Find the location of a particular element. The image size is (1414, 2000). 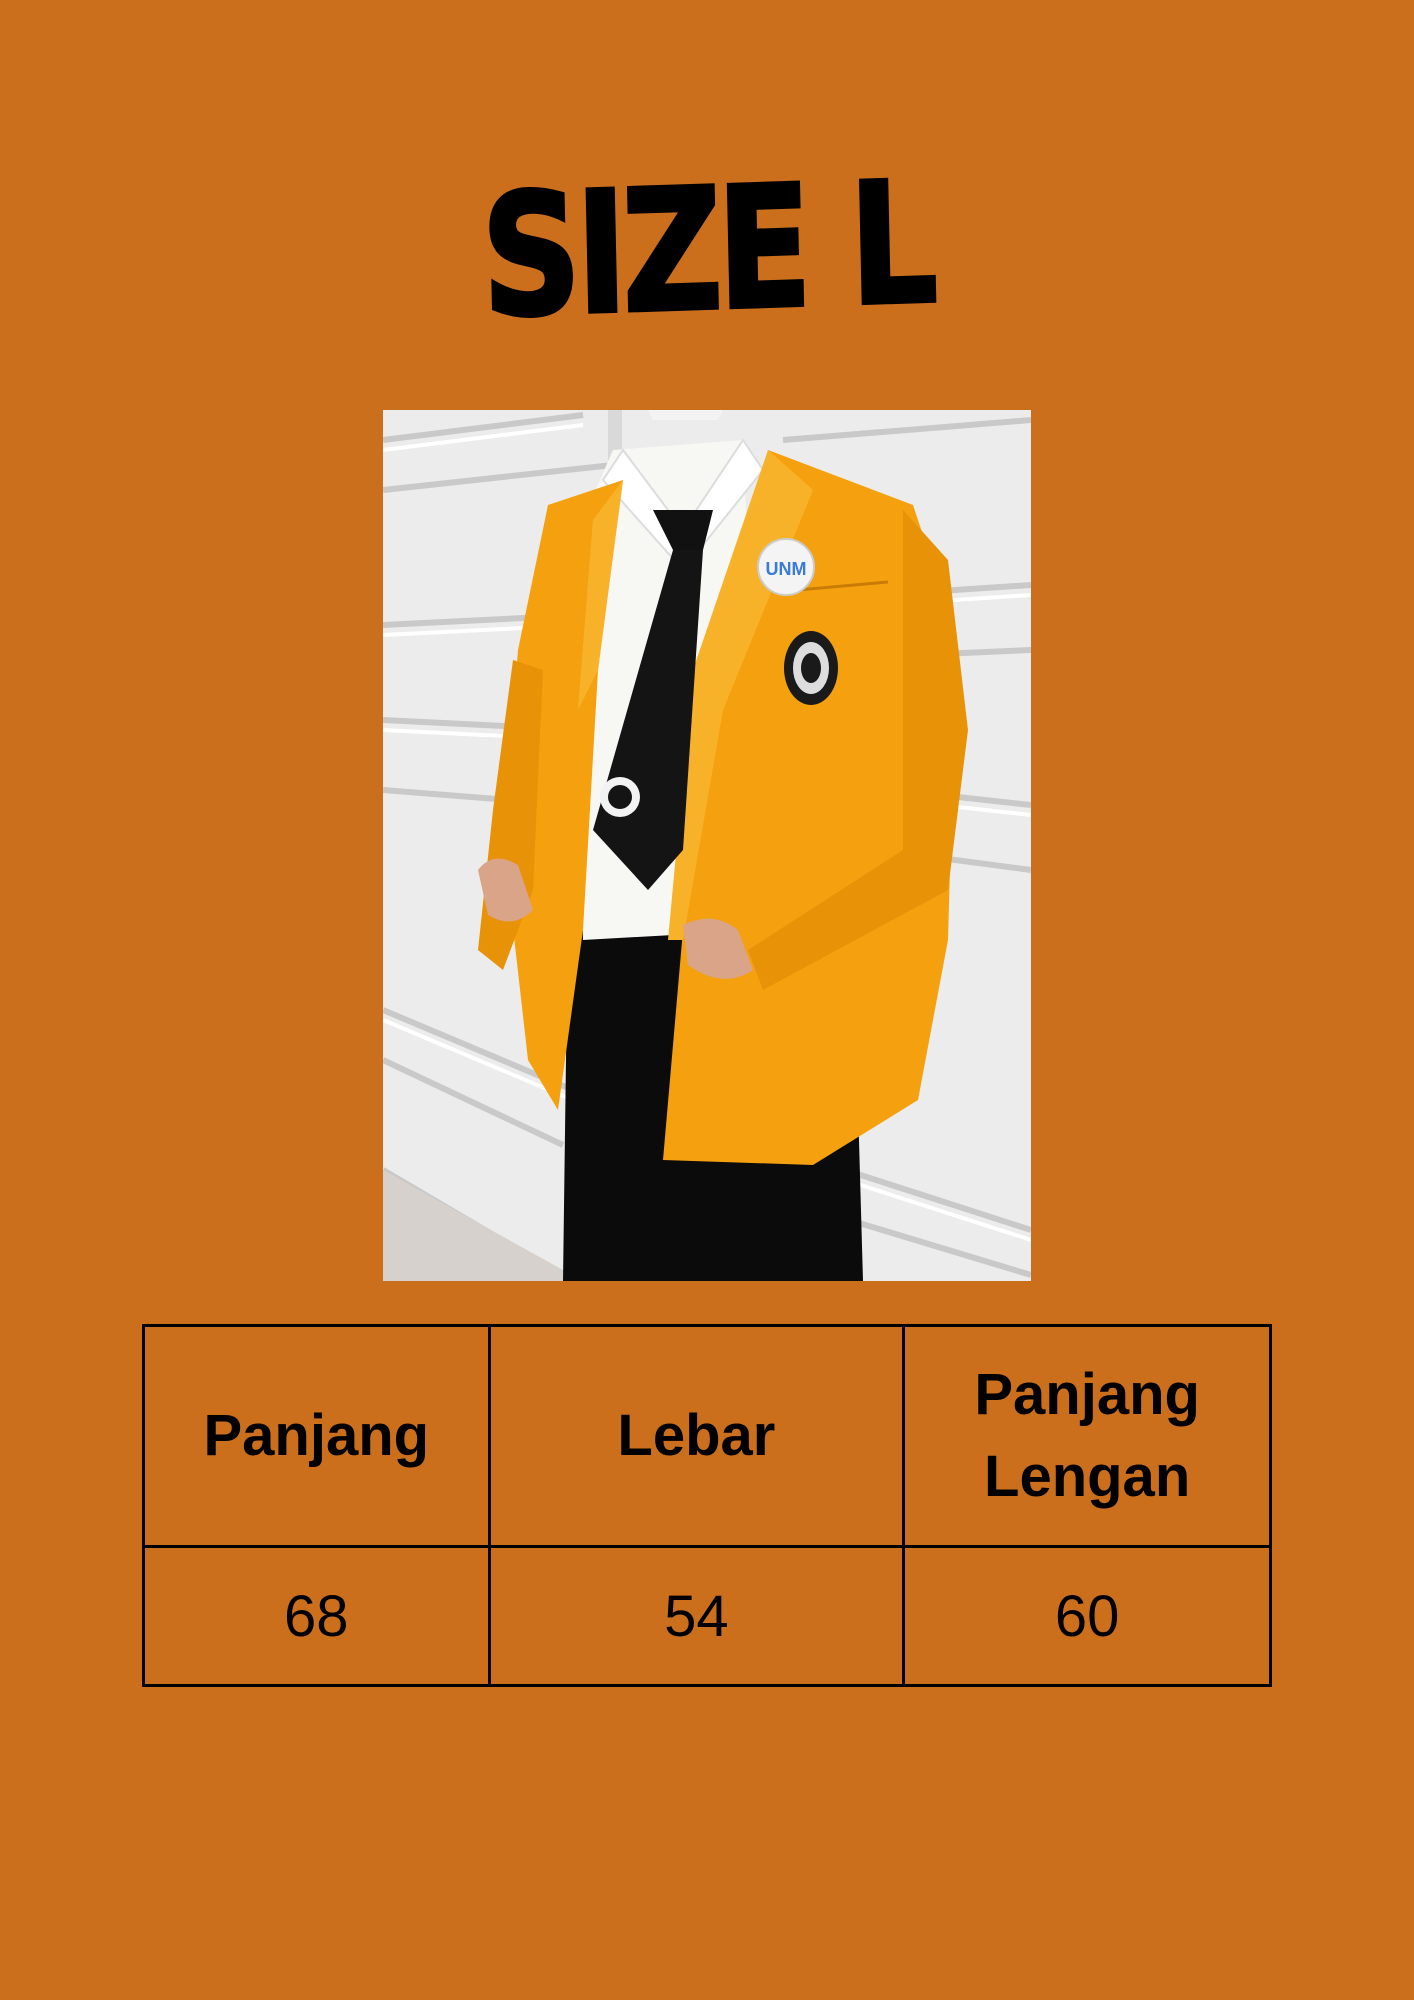

table-header-row: Panjang Lebar Panjang Lengan is located at coordinates (707, 1436).